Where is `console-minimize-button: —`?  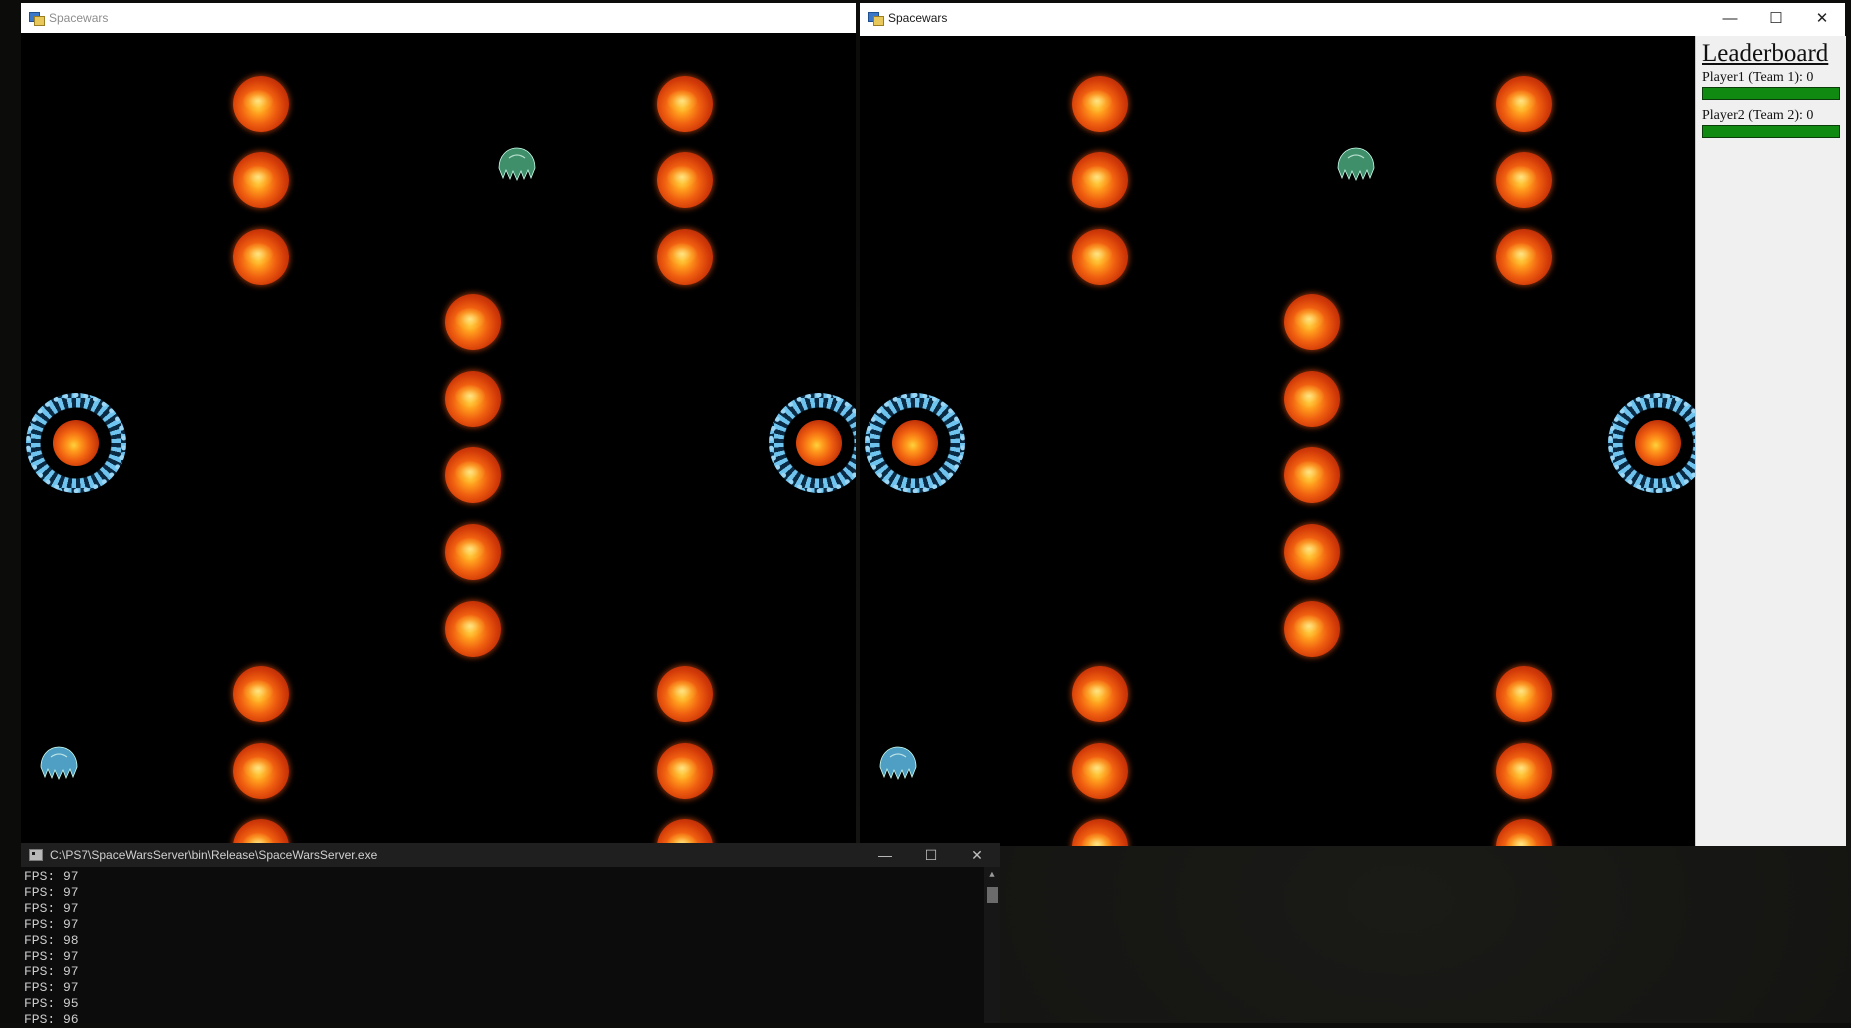
console-minimize-button: — is located at coordinates (885, 855).